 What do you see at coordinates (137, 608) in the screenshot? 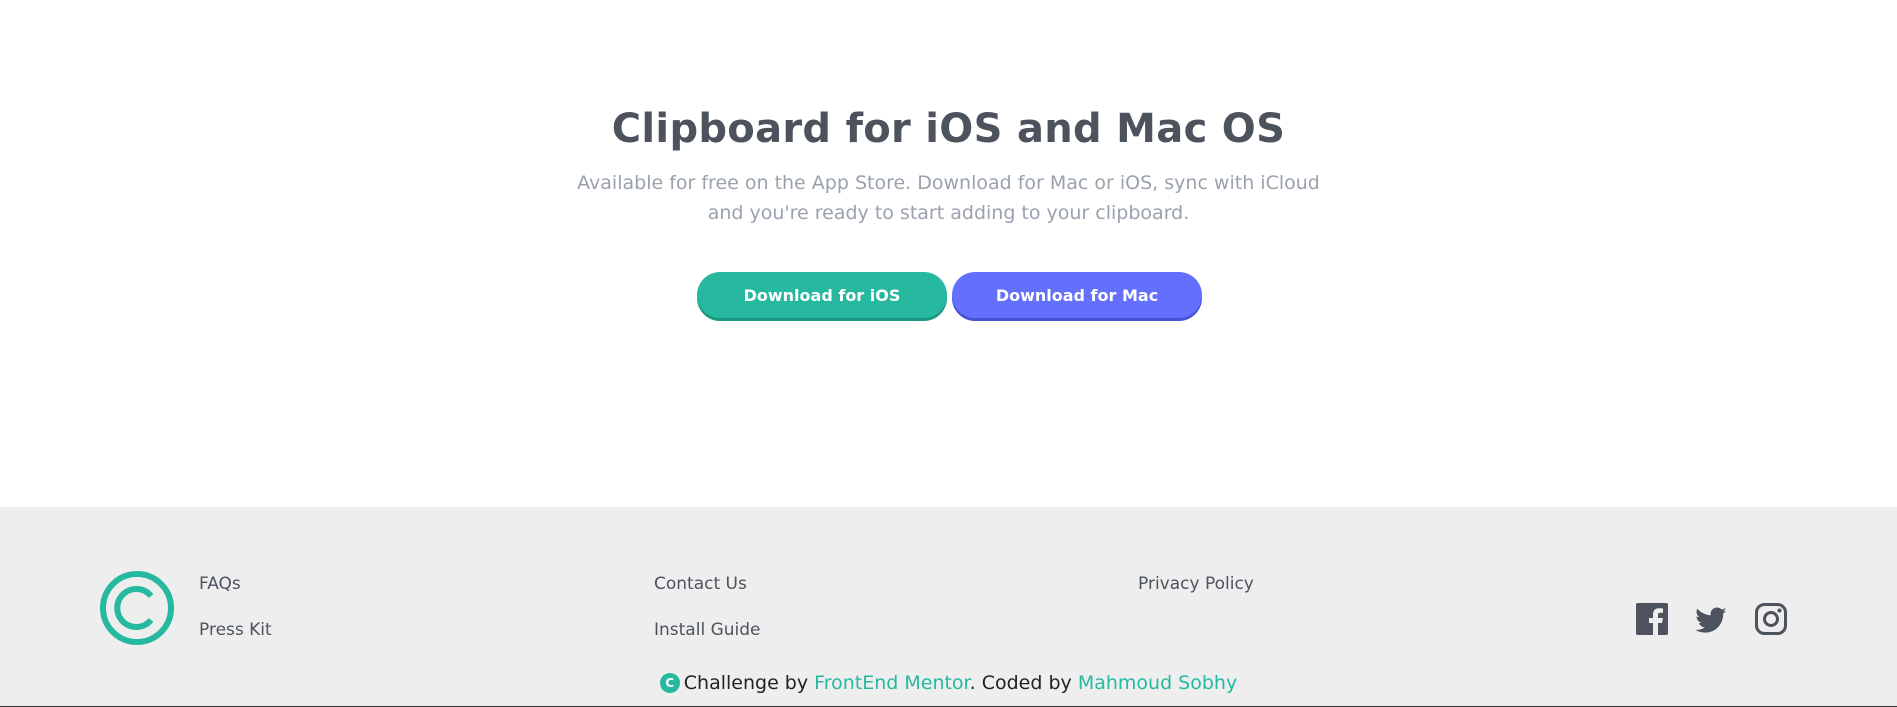
I see `logo-copyright-icon` at bounding box center [137, 608].